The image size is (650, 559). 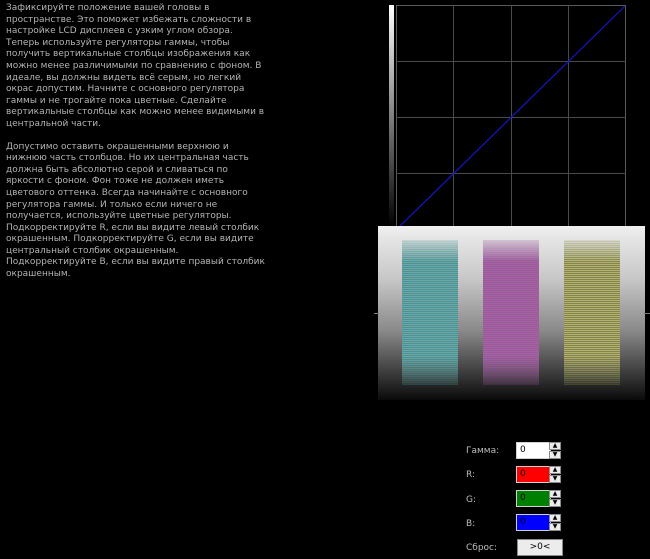 What do you see at coordinates (471, 500) in the screenshot?
I see `g-label: G:` at bounding box center [471, 500].